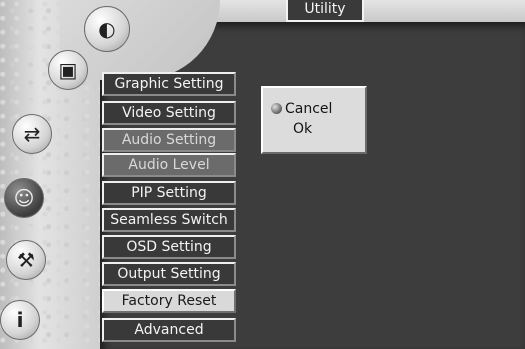 The height and width of the screenshot is (349, 525). Describe the element at coordinates (325, 11) in the screenshot. I see `window-title: Utility` at that location.